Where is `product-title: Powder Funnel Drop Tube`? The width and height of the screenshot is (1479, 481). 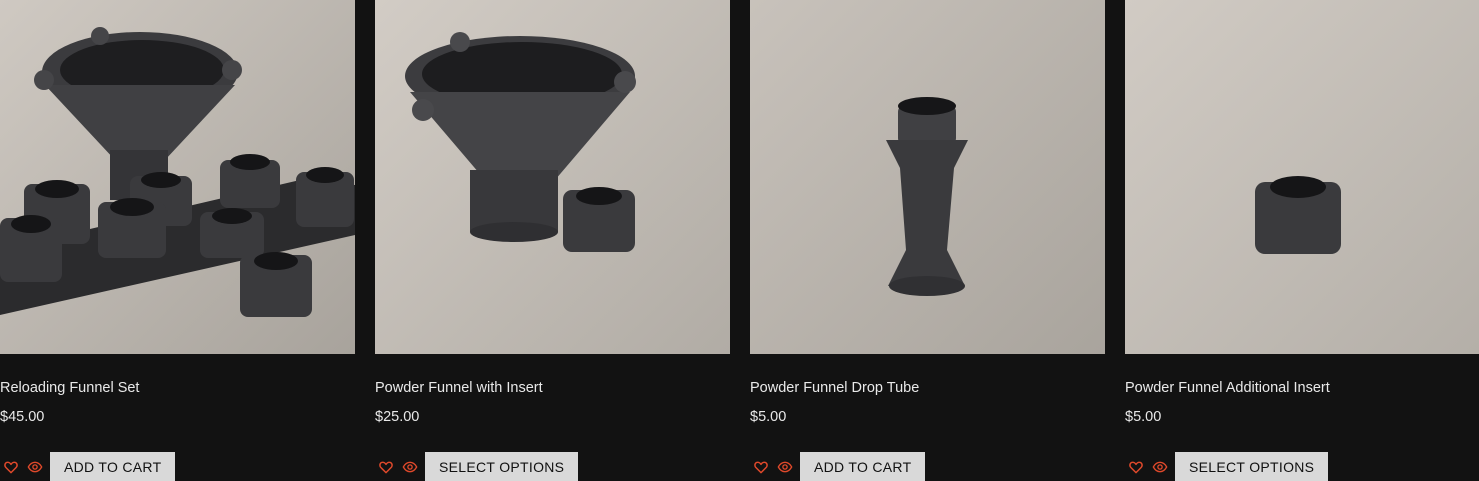 product-title: Powder Funnel Drop Tube is located at coordinates (834, 388).